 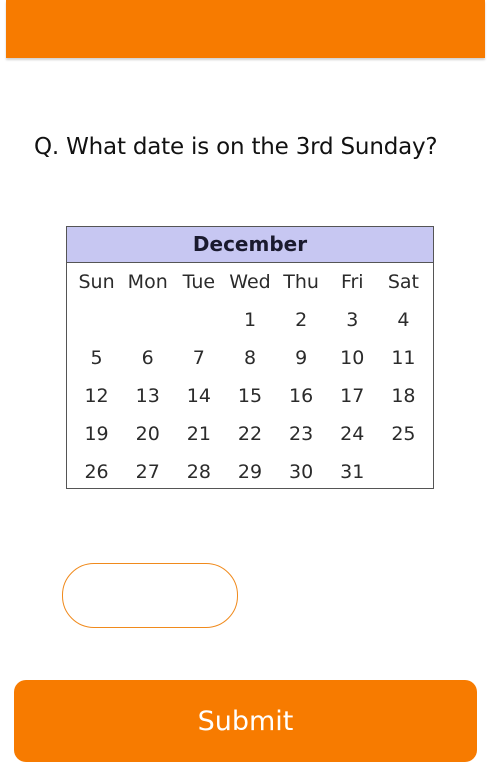 I want to click on calendar-day: 13, so click(x=147, y=396).